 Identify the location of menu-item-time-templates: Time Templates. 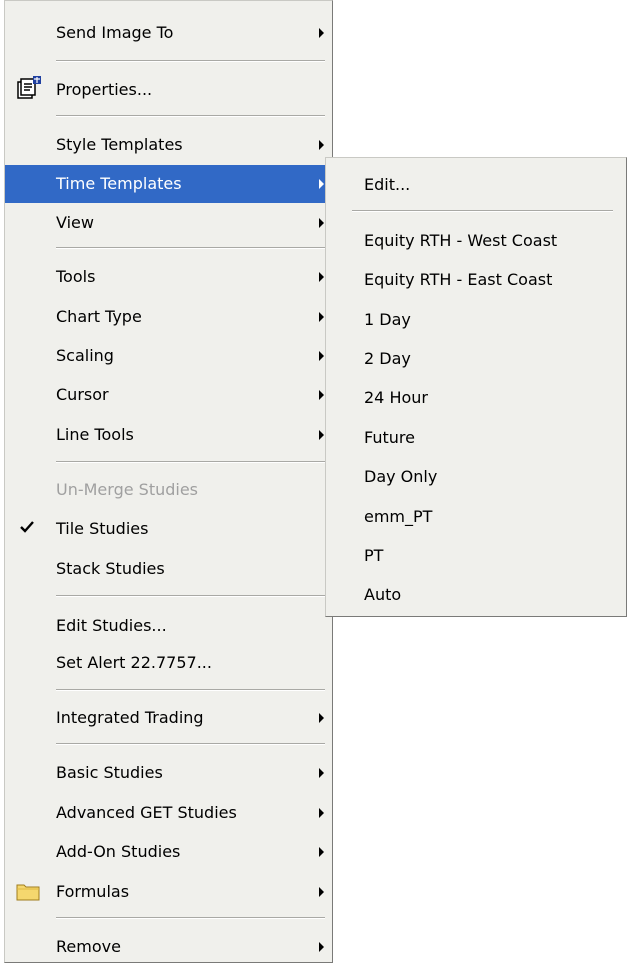
(168, 184).